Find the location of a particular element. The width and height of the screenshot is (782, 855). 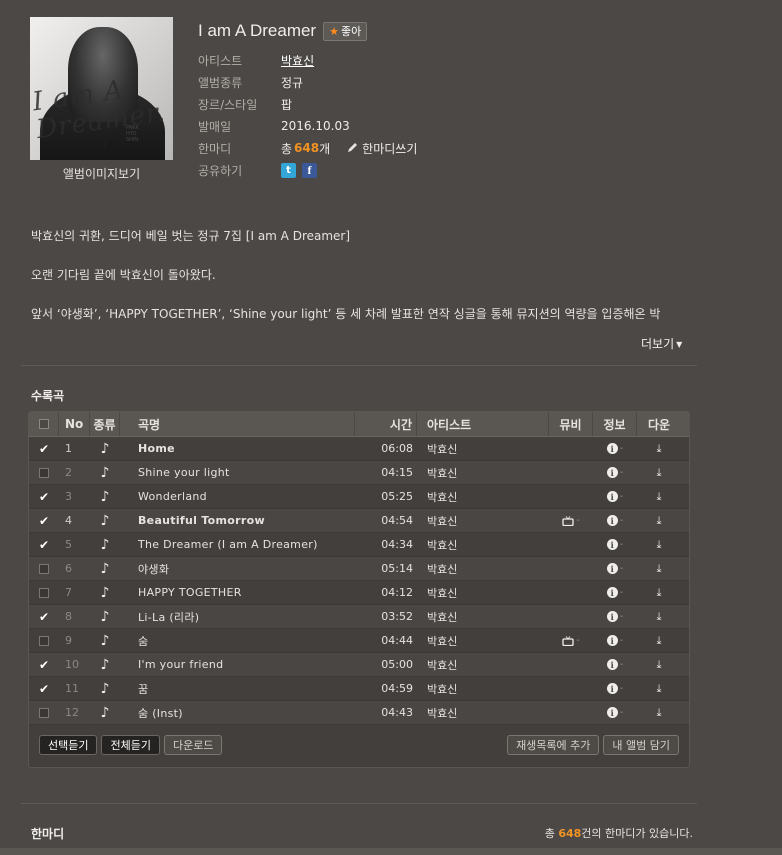

header-time: 시간 is located at coordinates (386, 424).